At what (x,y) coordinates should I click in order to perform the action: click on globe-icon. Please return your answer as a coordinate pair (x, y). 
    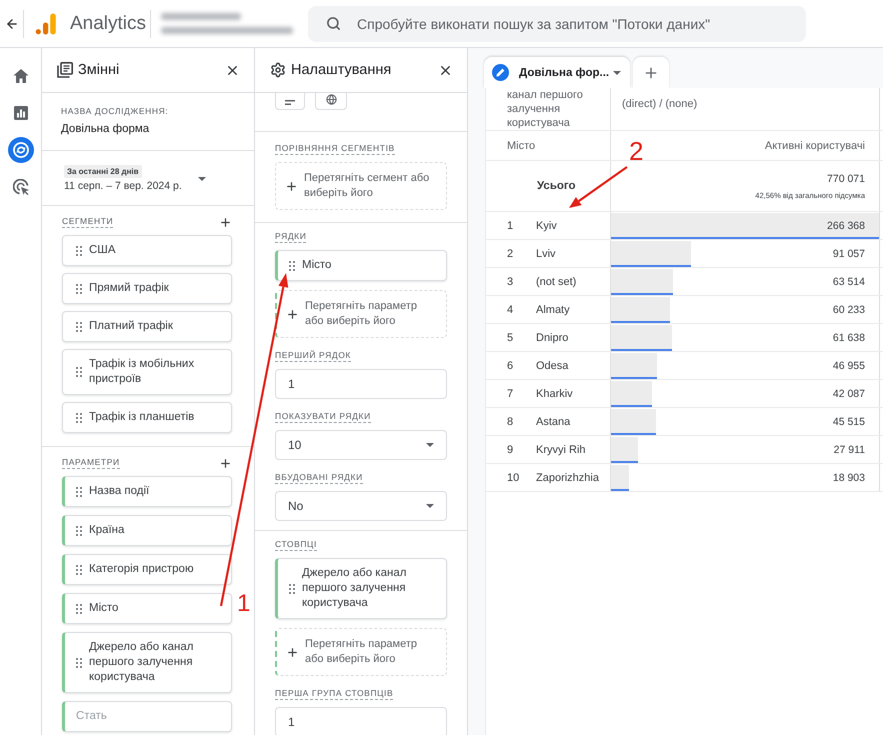
    Looking at the image, I should click on (331, 99).